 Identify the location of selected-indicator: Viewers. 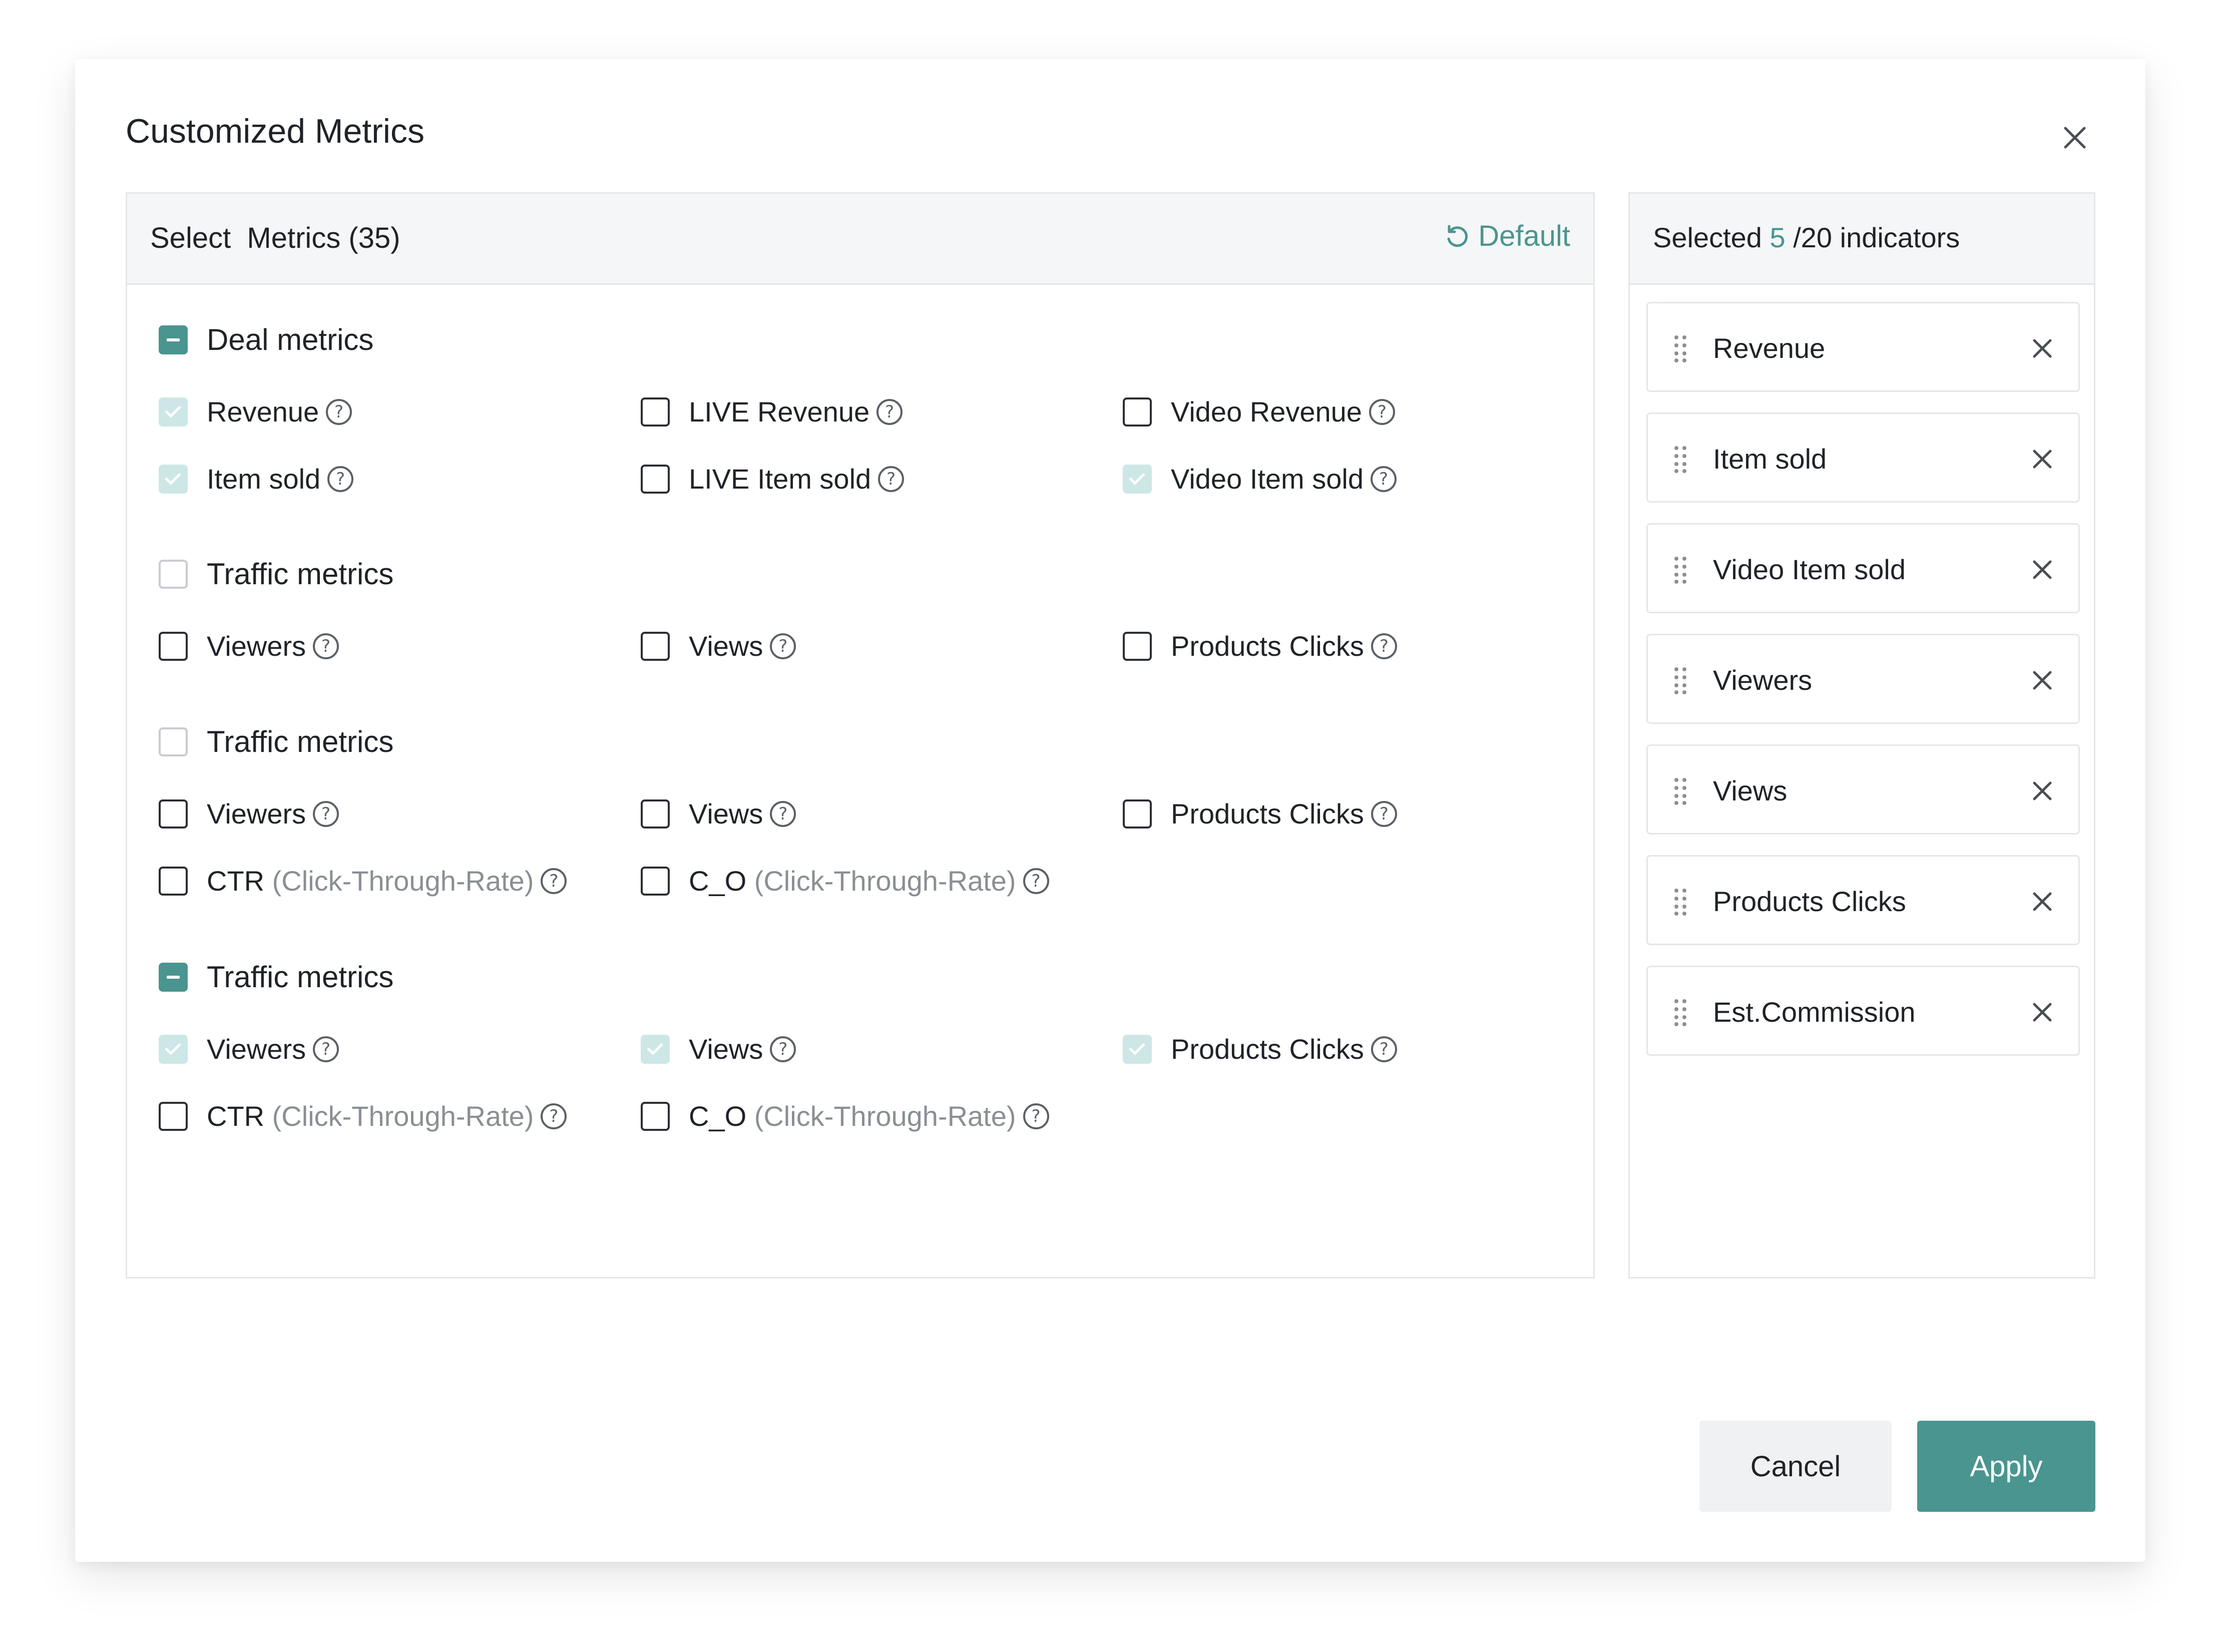
(1863, 679).